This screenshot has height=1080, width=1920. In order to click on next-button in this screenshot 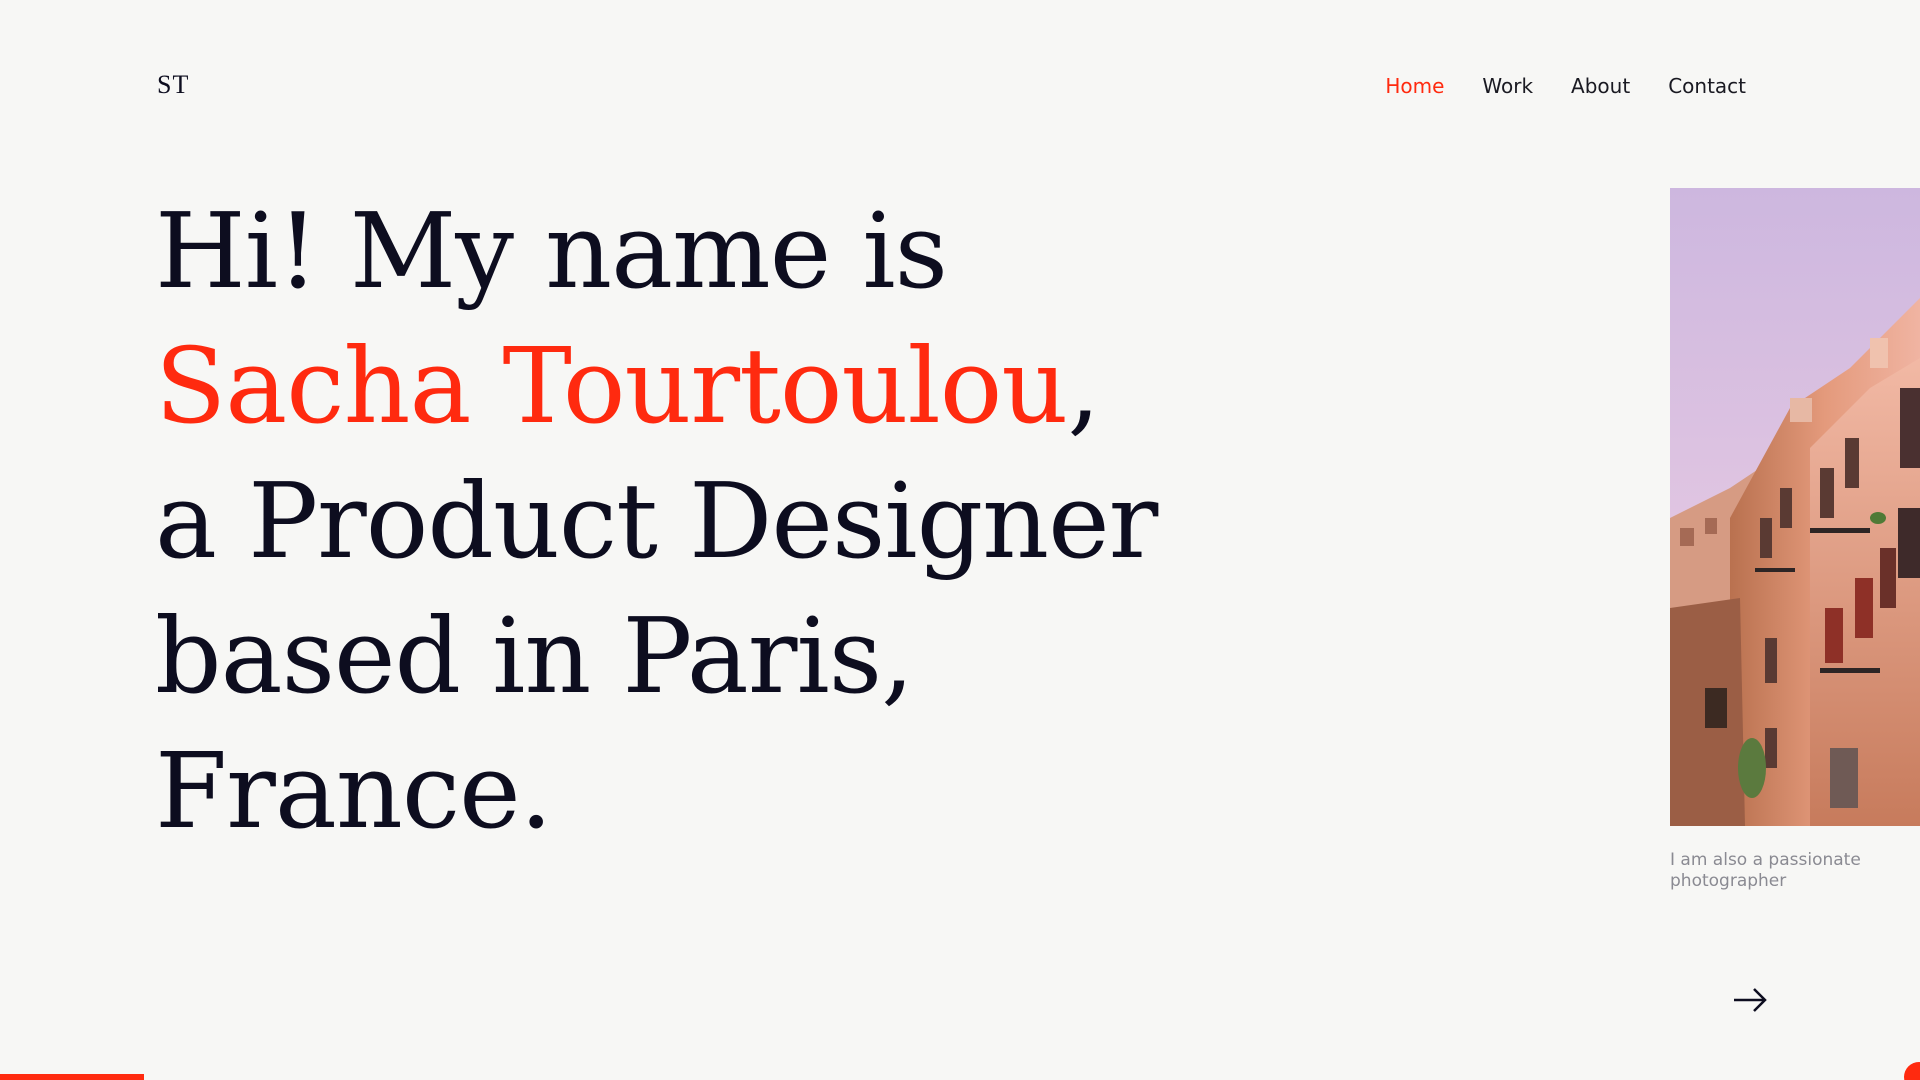, I will do `click(1750, 1000)`.